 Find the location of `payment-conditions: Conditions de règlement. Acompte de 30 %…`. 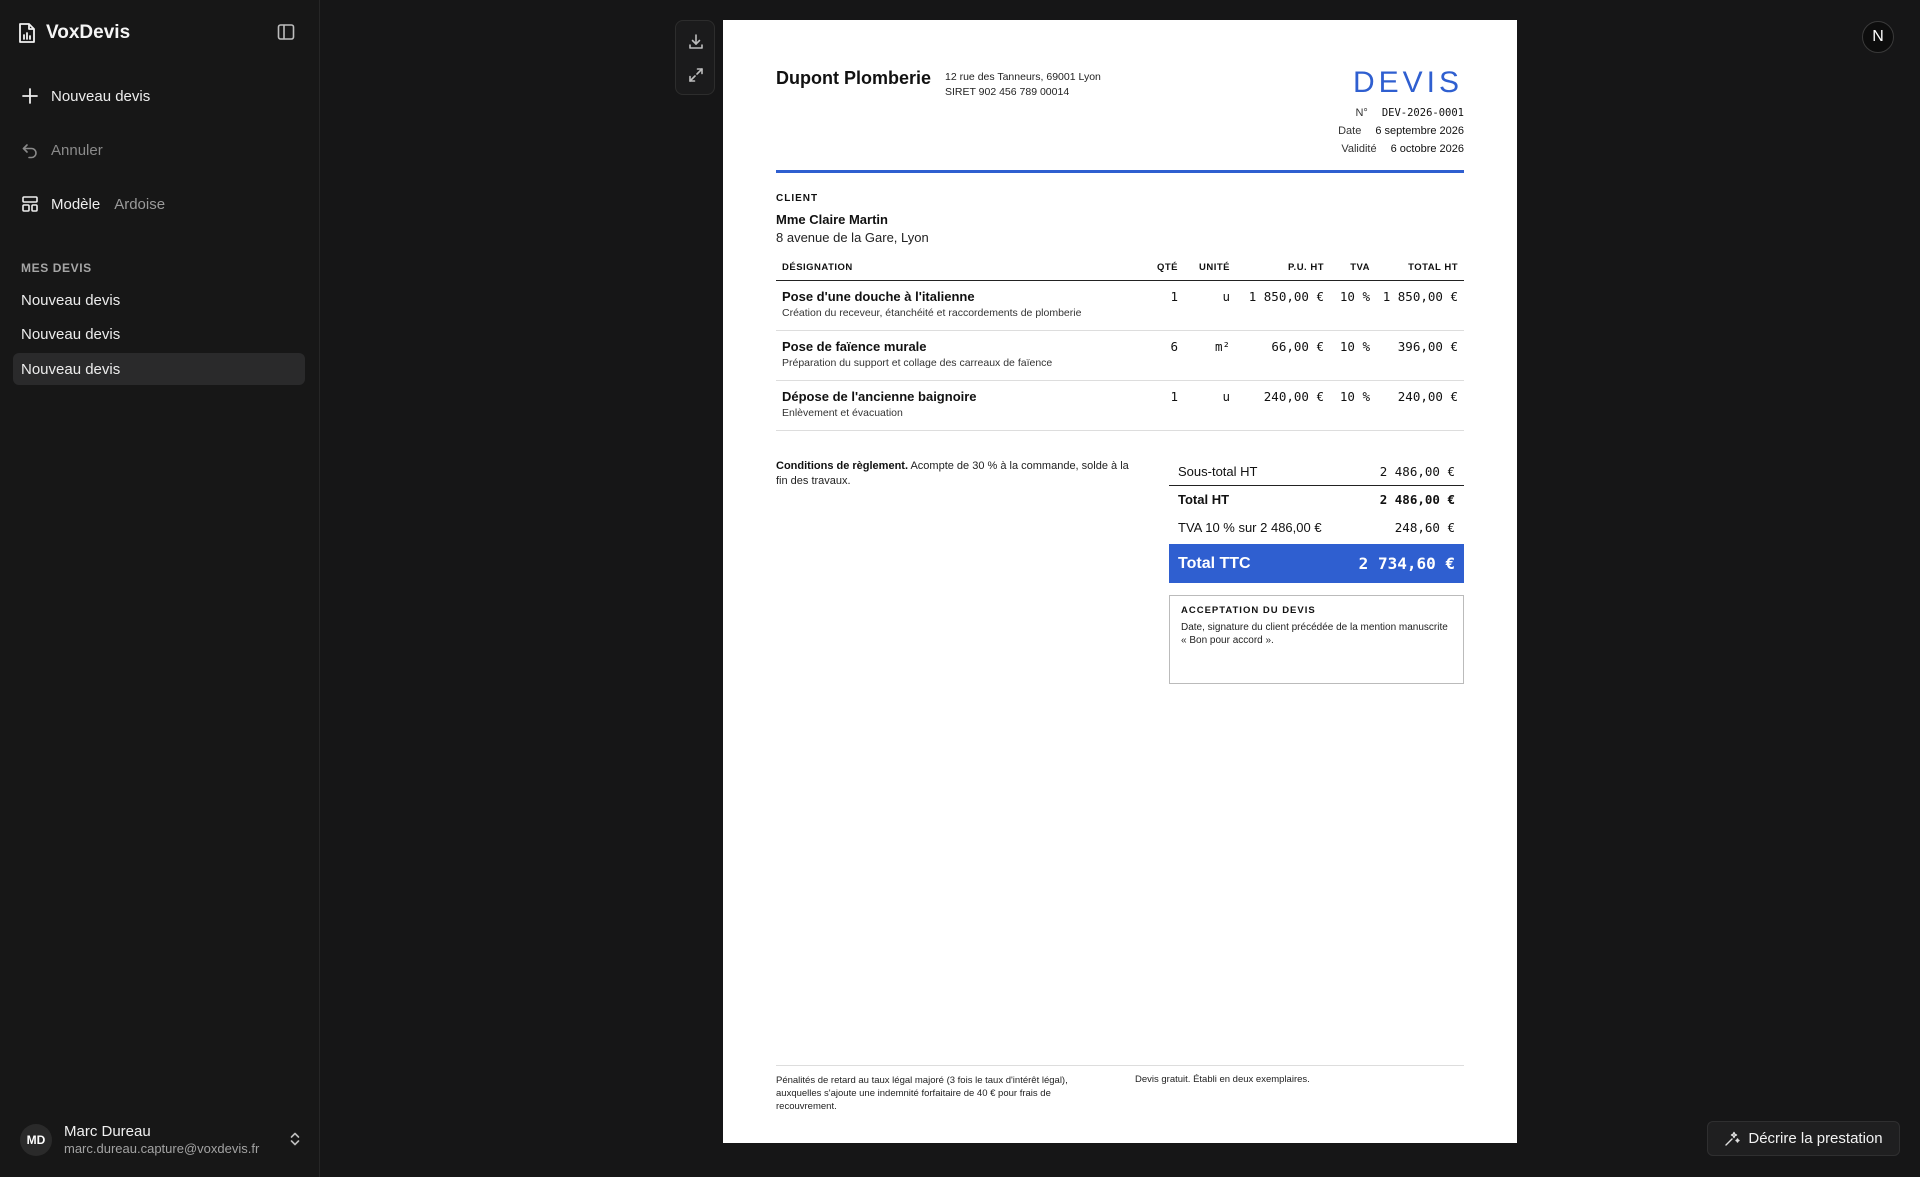

payment-conditions: Conditions de règlement. Acompte de 30 %… is located at coordinates (956, 474).